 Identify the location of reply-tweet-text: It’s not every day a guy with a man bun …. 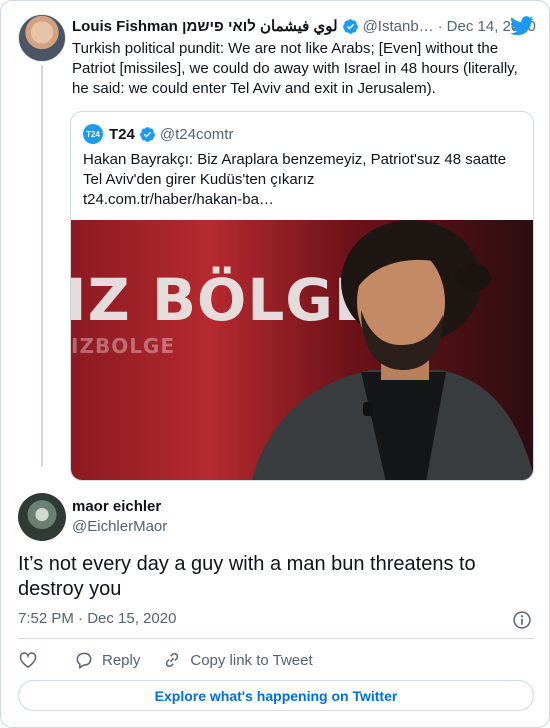
(247, 576).